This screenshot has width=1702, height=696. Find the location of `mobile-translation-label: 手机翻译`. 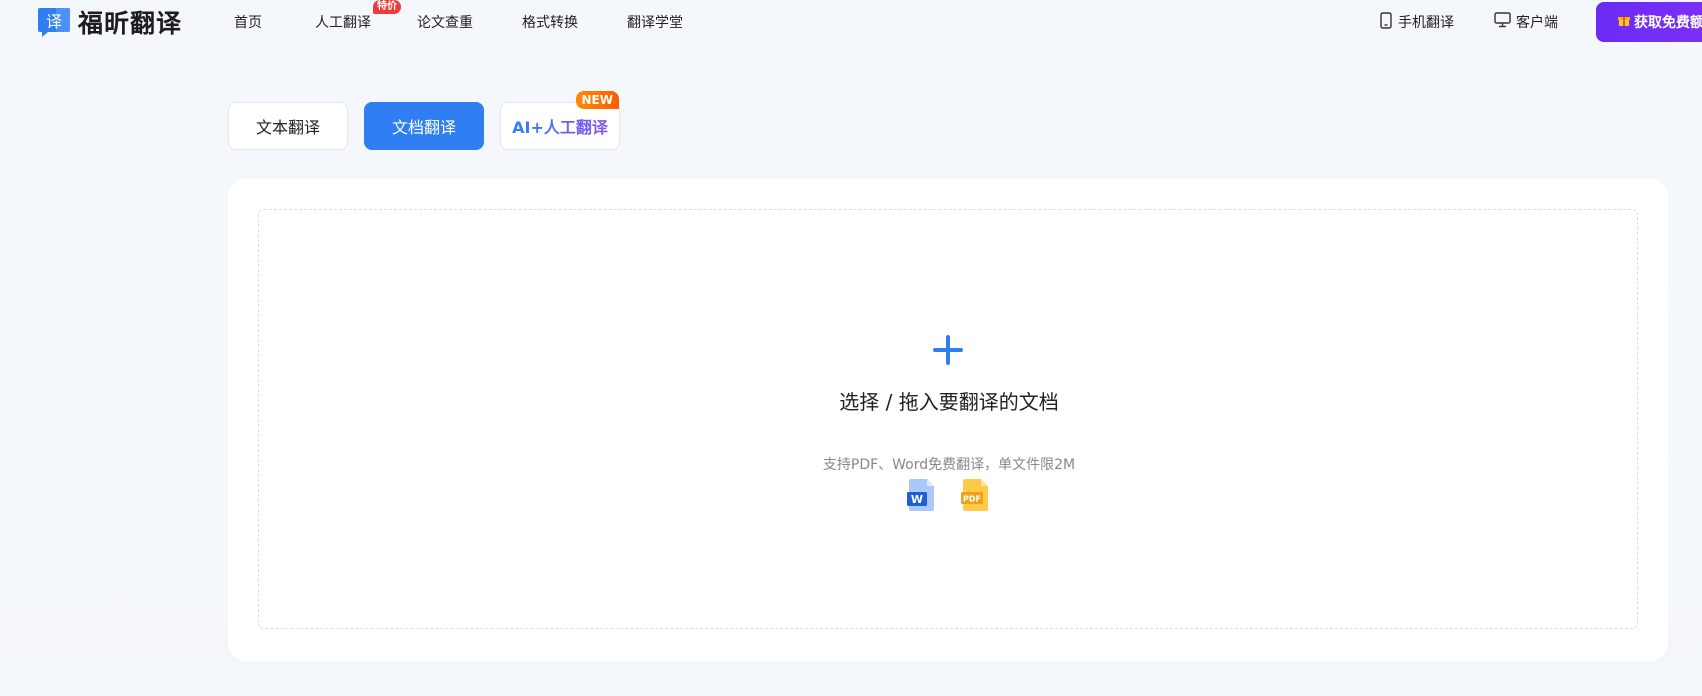

mobile-translation-label: 手机翻译 is located at coordinates (1426, 23).